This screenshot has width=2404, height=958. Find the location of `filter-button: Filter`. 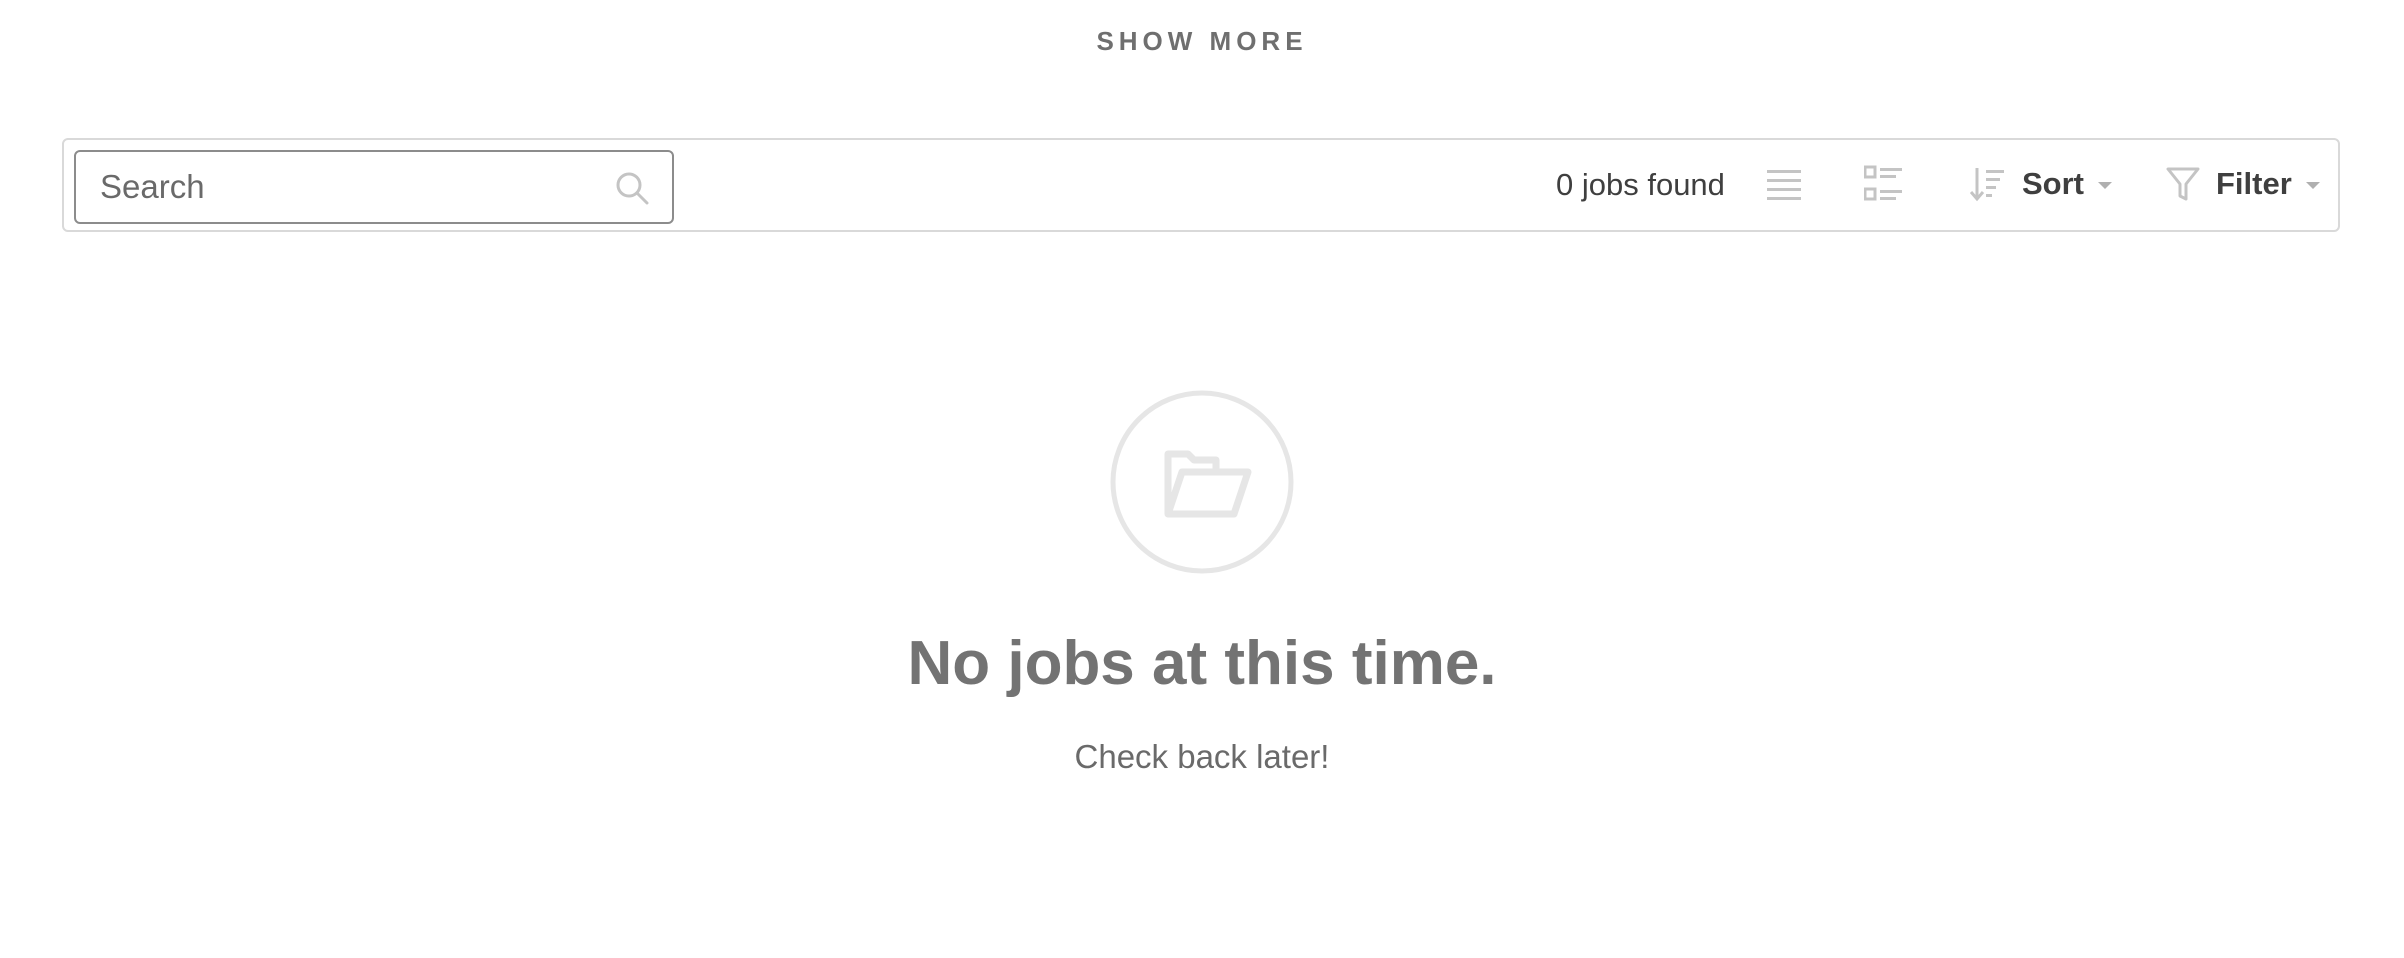

filter-button: Filter is located at coordinates (2243, 184).